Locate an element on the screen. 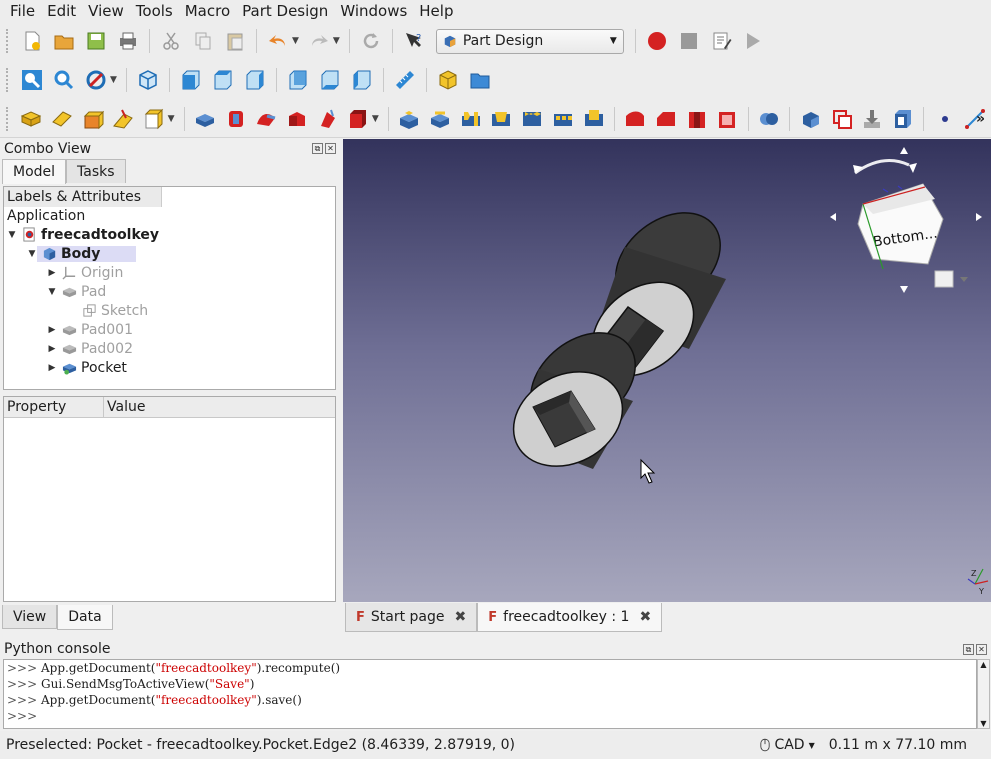 The width and height of the screenshot is (991, 759). left-view-icon is located at coordinates (362, 80).